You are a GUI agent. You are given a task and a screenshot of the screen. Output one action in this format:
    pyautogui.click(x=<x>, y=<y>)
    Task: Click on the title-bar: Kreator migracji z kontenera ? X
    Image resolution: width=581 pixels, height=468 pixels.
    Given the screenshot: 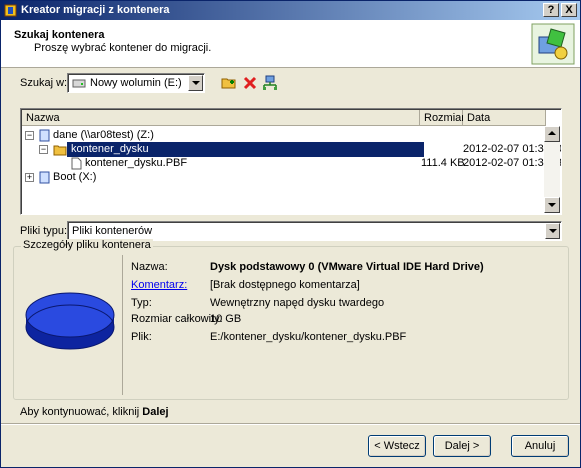 What is the action you would take?
    pyautogui.click(x=290, y=10)
    